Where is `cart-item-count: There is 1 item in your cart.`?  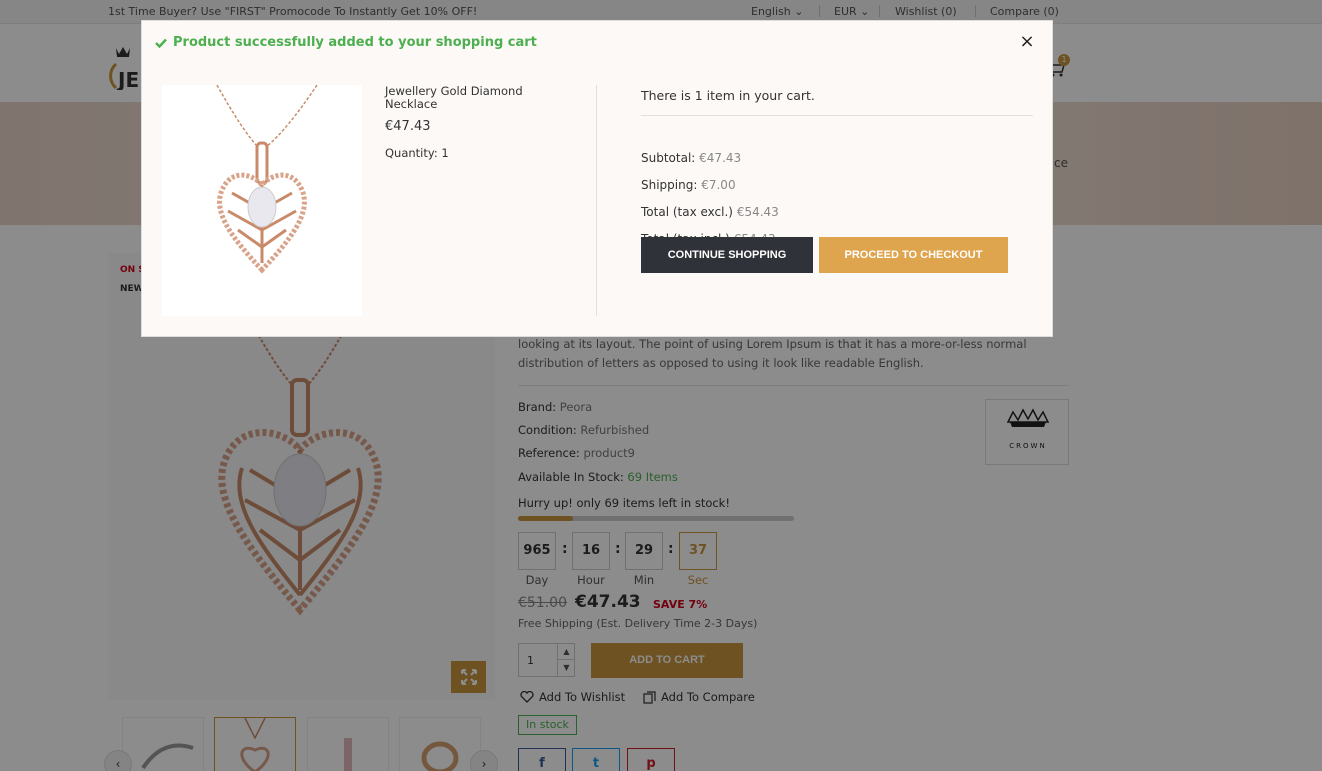 cart-item-count: There is 1 item in your cart. is located at coordinates (728, 95).